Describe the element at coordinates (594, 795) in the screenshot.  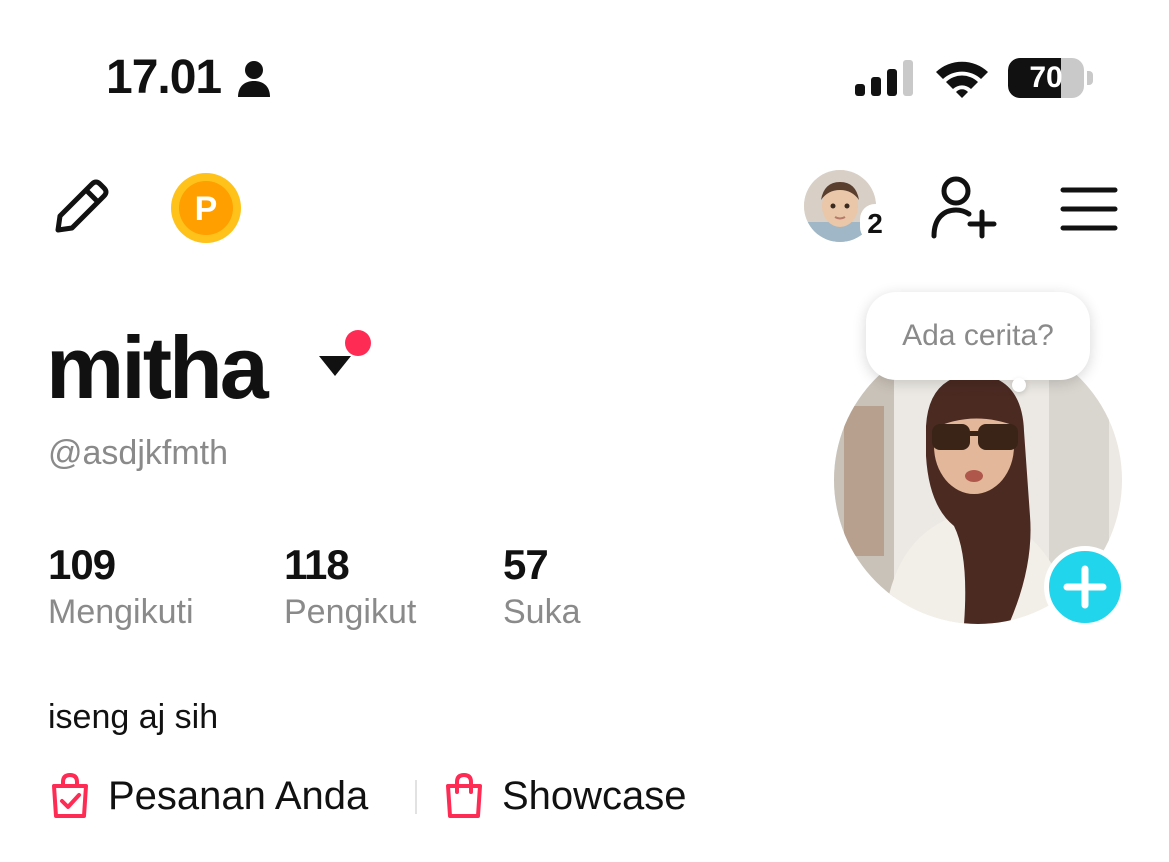
I see `showcase-link-label: Showcase` at that location.